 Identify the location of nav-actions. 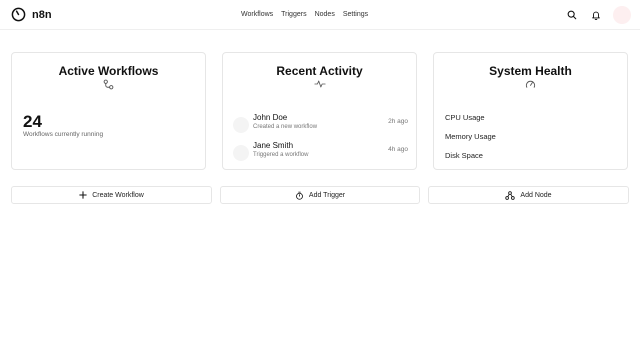
(598, 15).